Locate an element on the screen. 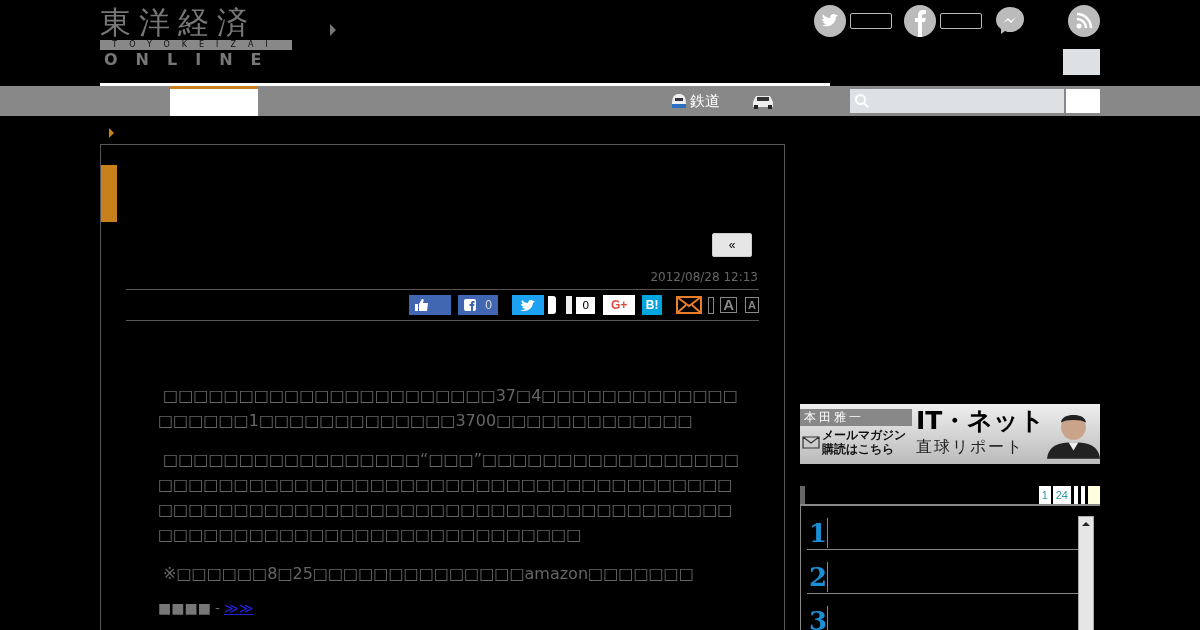 The height and width of the screenshot is (630, 1200). rss-icon is located at coordinates (1084, 21).